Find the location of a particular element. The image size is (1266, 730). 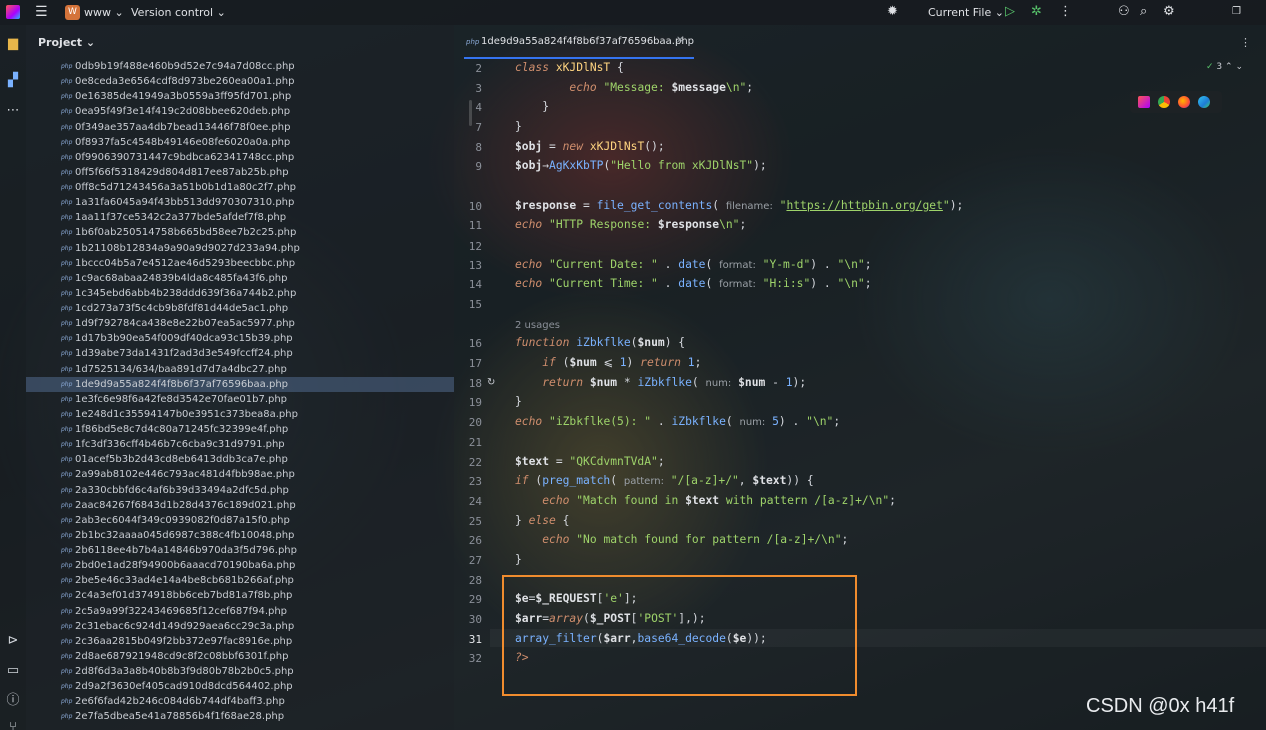

git-icon: ⑂ is located at coordinates (13, 725).